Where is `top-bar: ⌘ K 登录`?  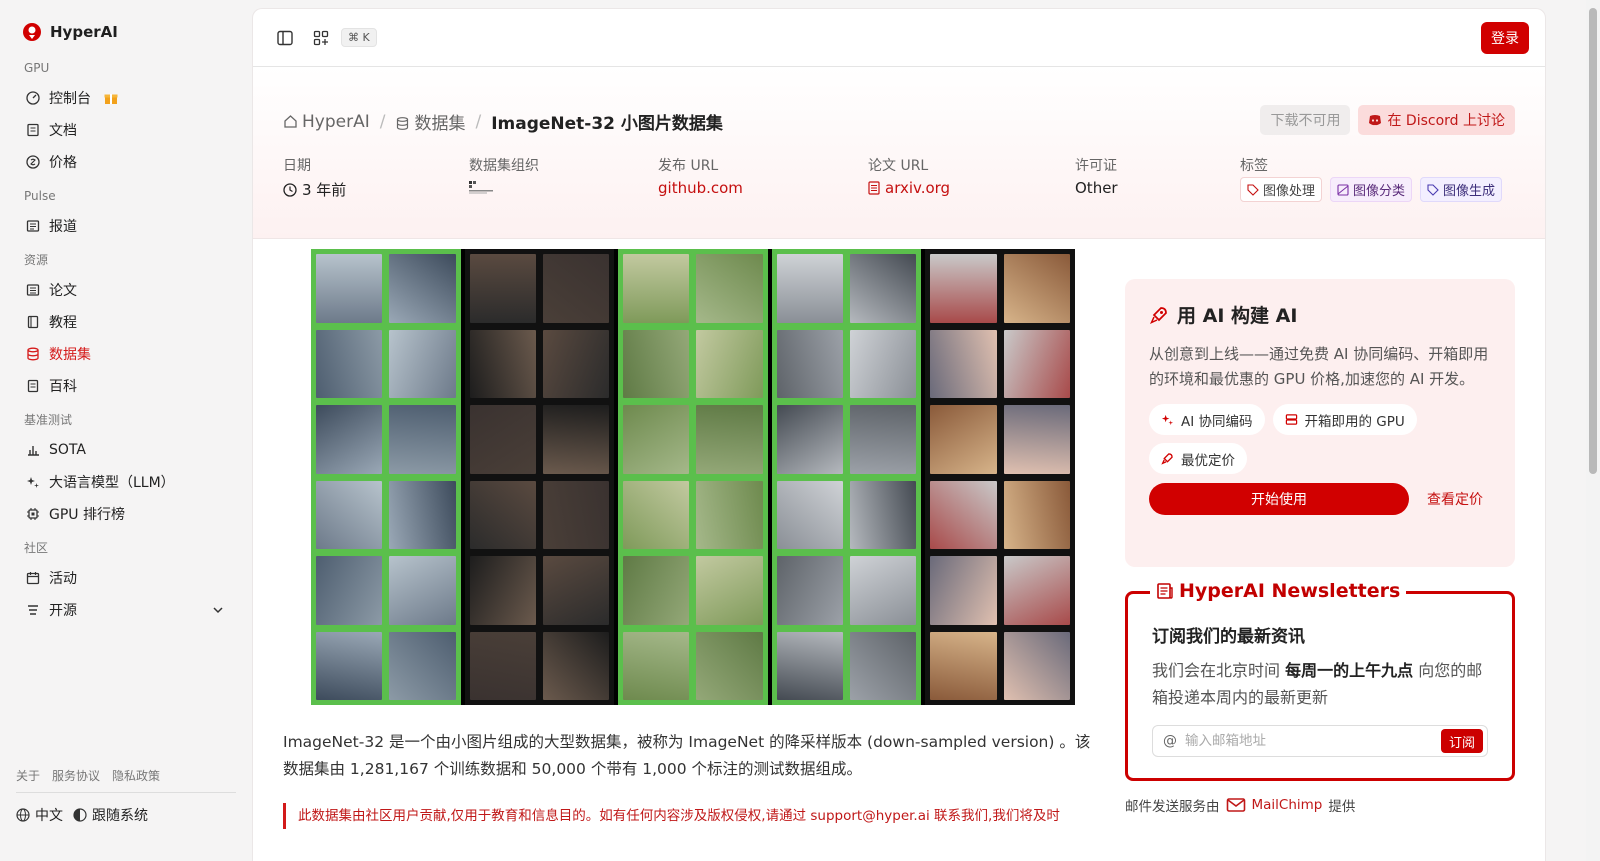
top-bar: ⌘ K 登录 is located at coordinates (899, 38).